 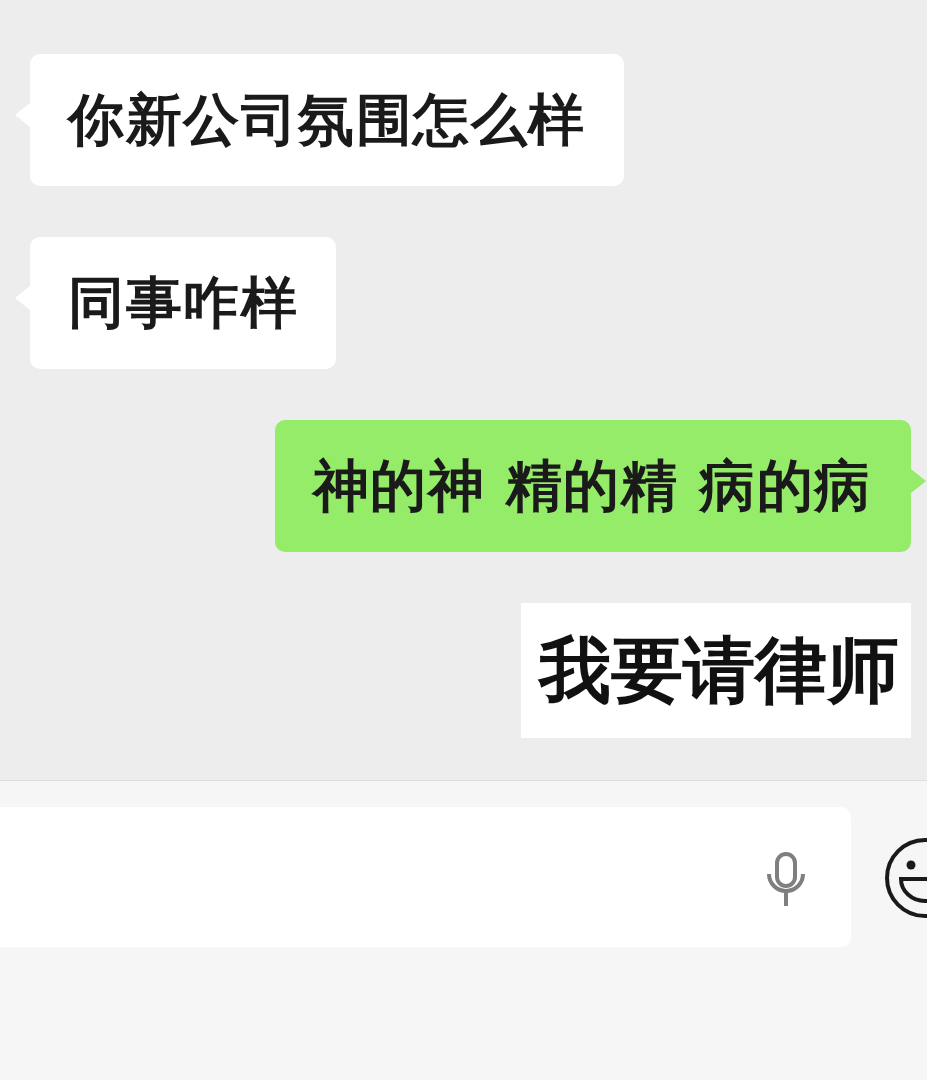 I want to click on message-bubble: 同事咋样, so click(x=175, y=303).